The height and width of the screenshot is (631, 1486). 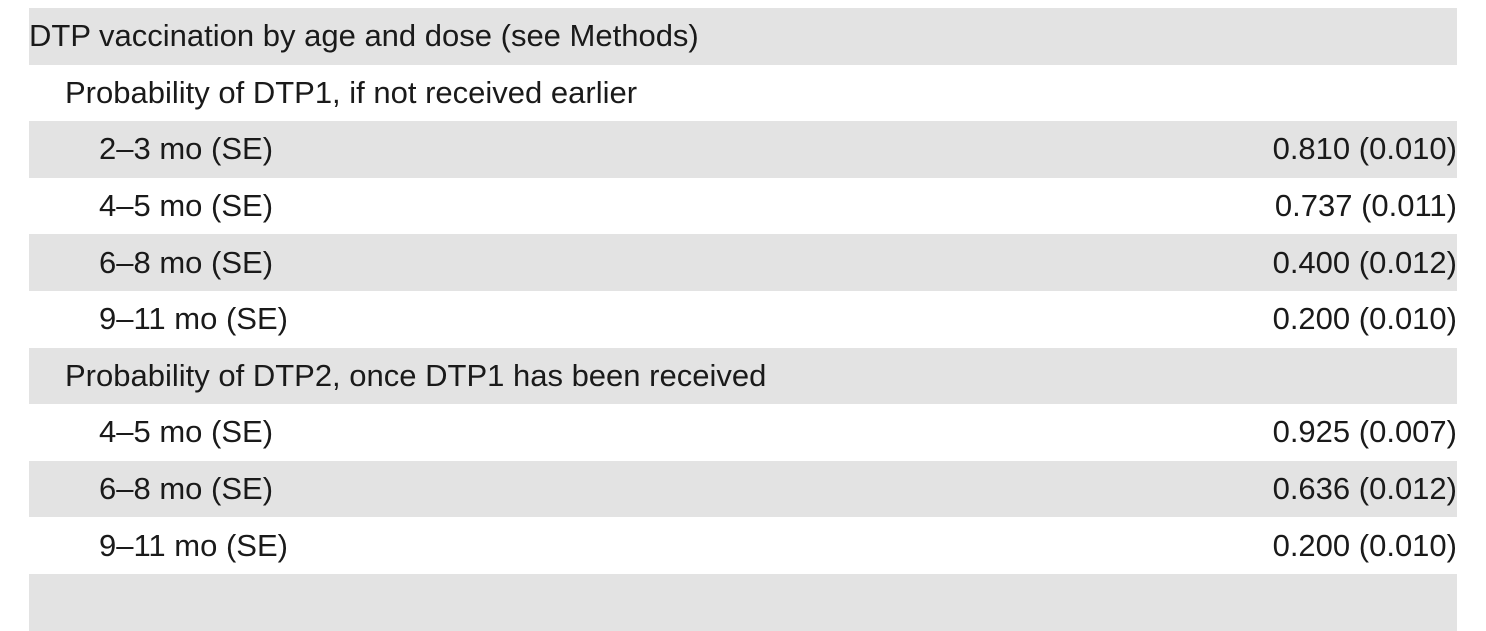 I want to click on row-value: 0.925 (0.007), so click(x=1364, y=432).